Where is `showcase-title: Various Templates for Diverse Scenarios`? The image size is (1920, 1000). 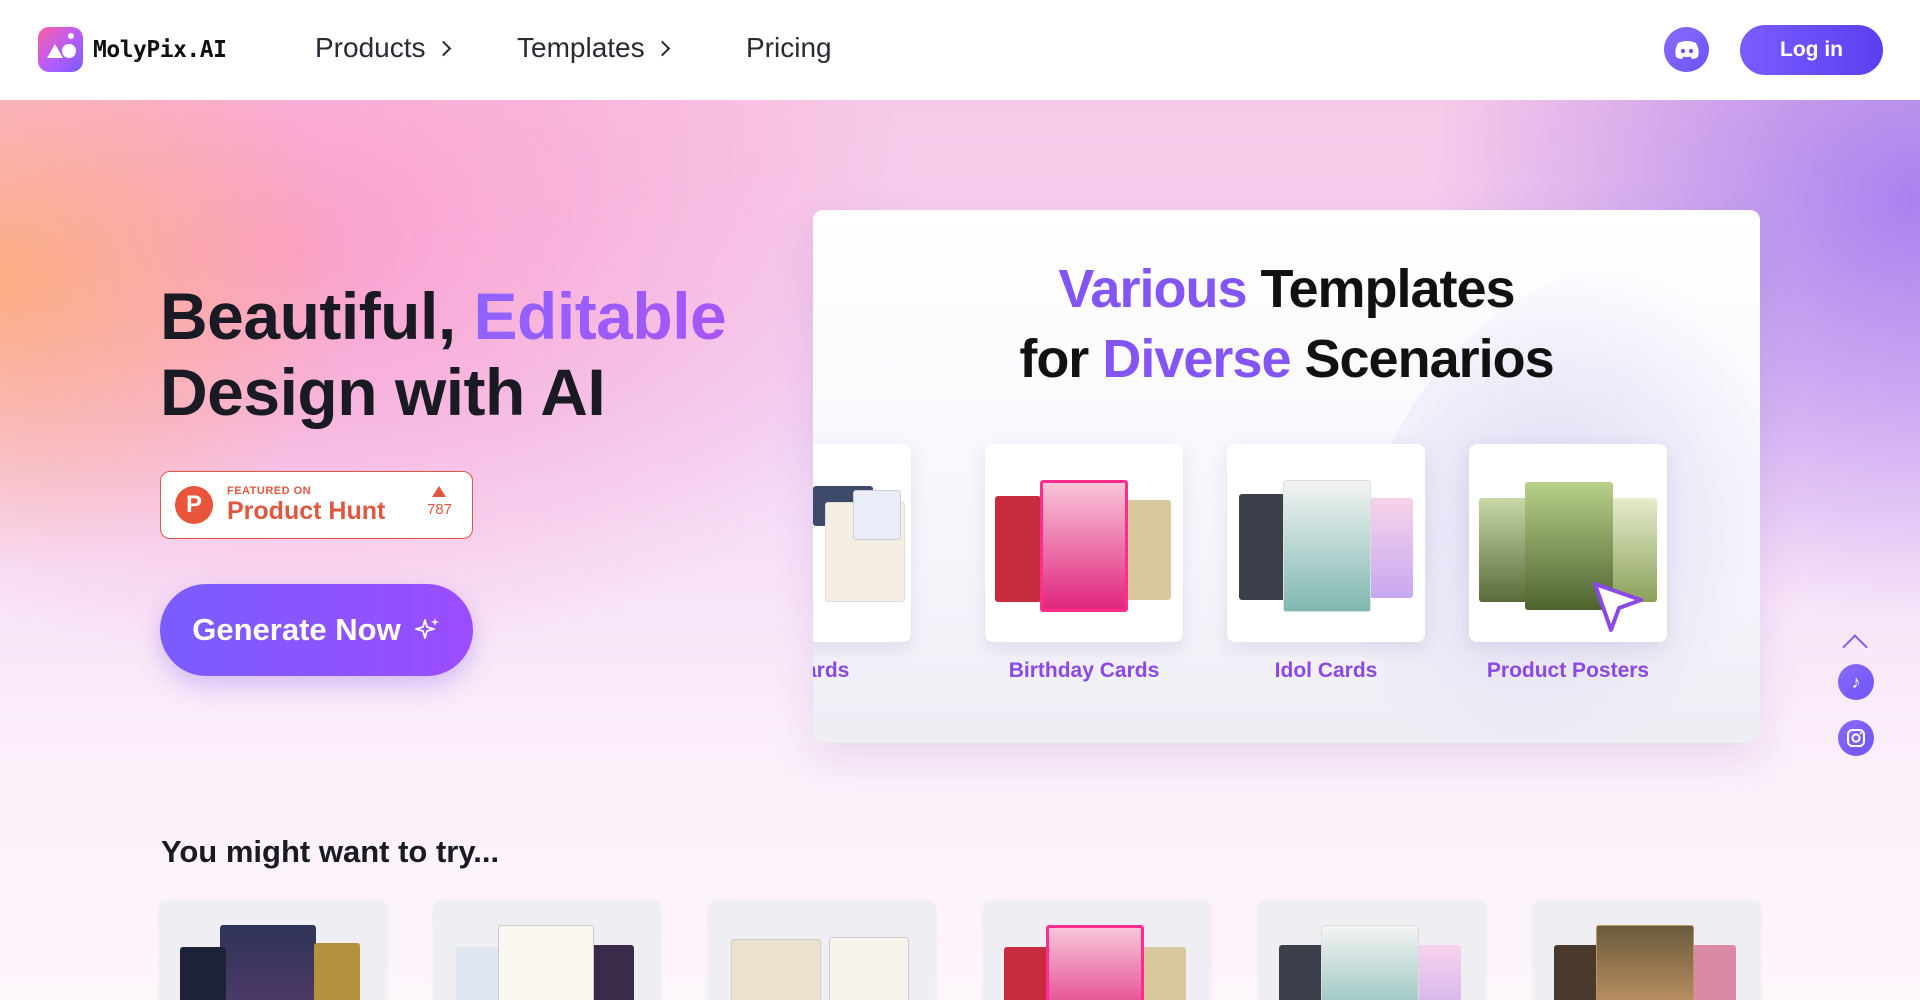
showcase-title: Various Templates for Diverse Scenarios is located at coordinates (1286, 324).